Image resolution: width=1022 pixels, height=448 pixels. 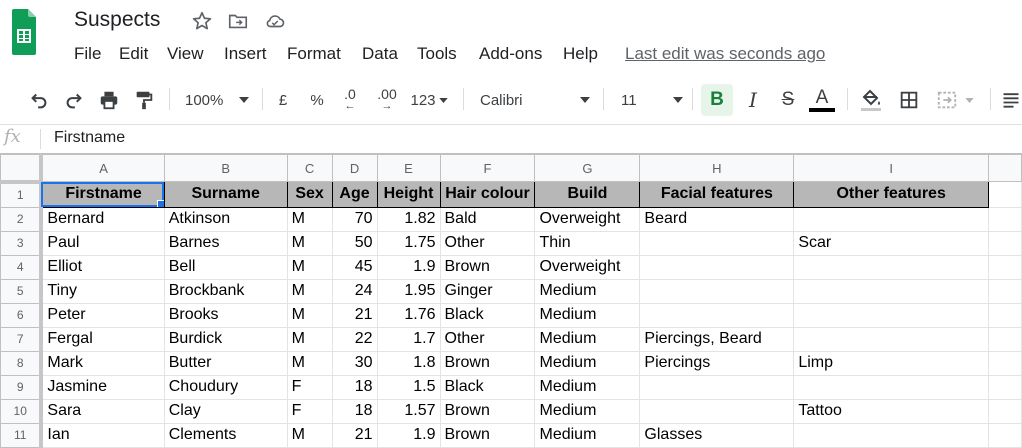 What do you see at coordinates (487, 291) in the screenshot?
I see `cell: Ginger` at bounding box center [487, 291].